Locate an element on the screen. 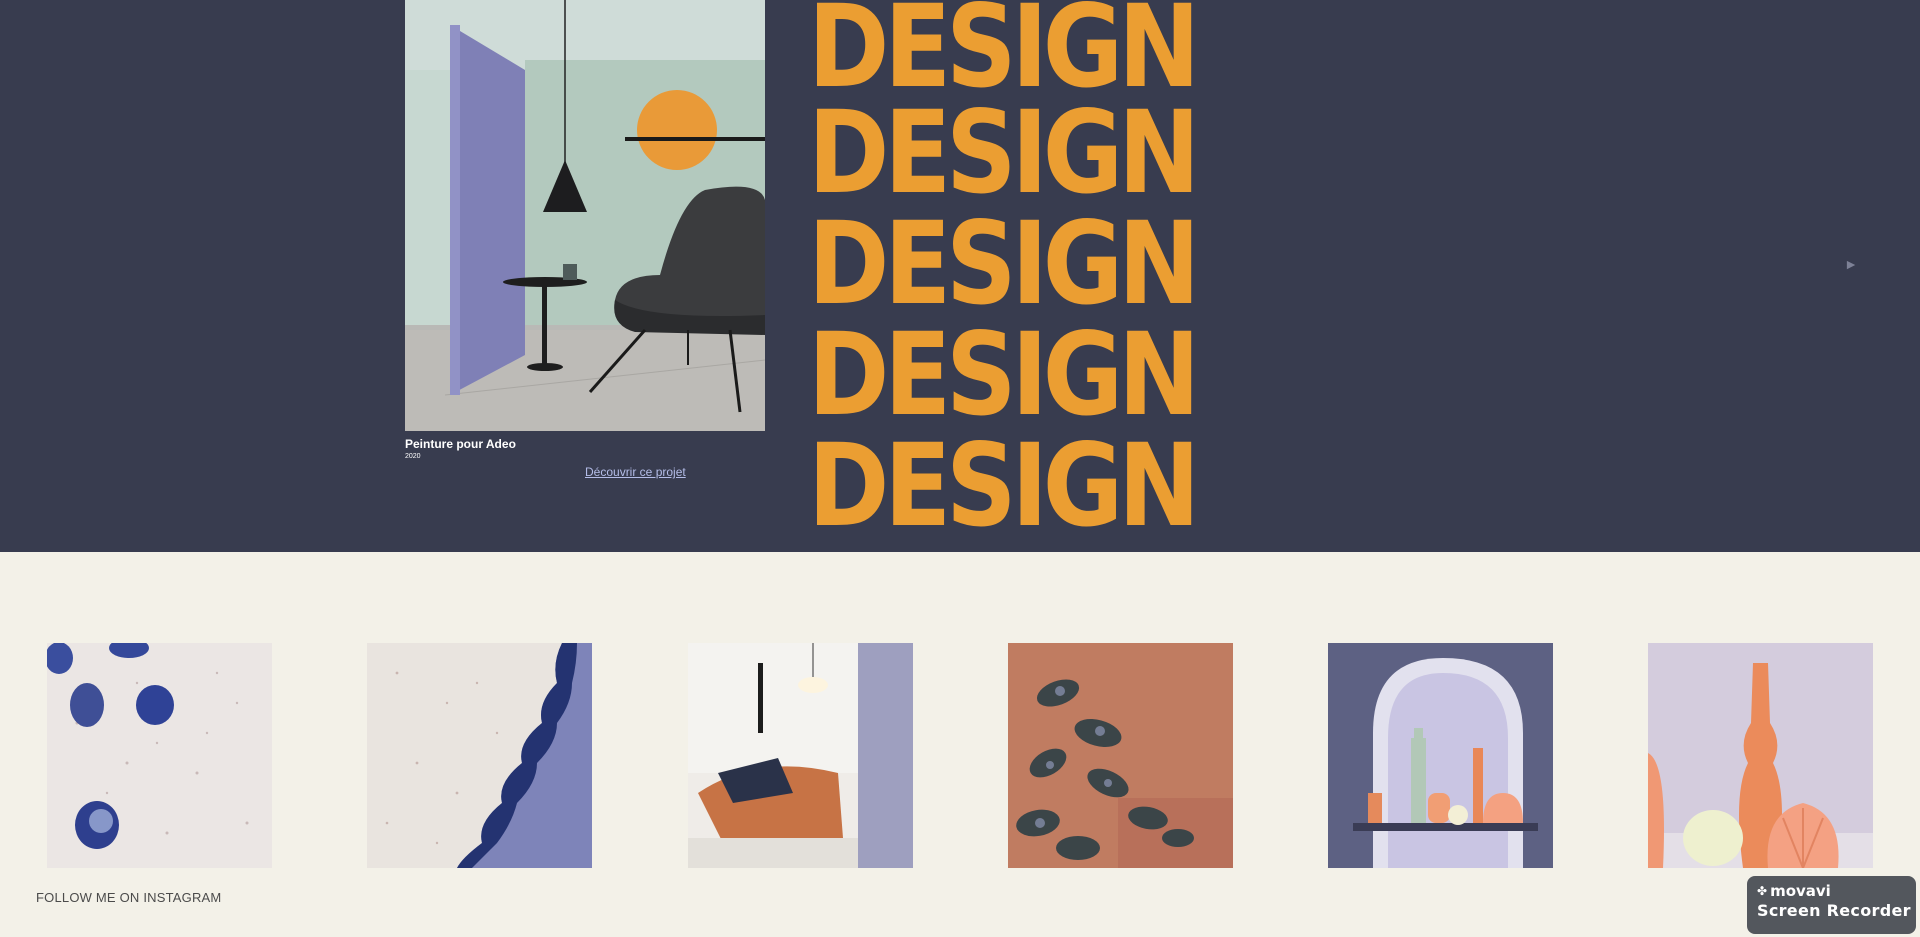  project-title: Peinture pour Adeo is located at coordinates (460, 444).